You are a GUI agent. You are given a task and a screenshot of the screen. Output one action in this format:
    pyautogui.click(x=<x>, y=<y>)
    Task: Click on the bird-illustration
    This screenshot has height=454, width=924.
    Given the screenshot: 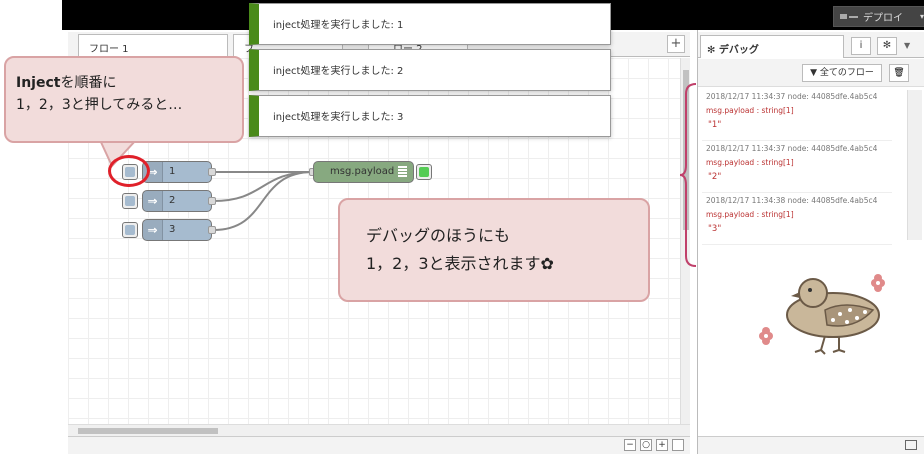 What is the action you would take?
    pyautogui.click(x=822, y=314)
    